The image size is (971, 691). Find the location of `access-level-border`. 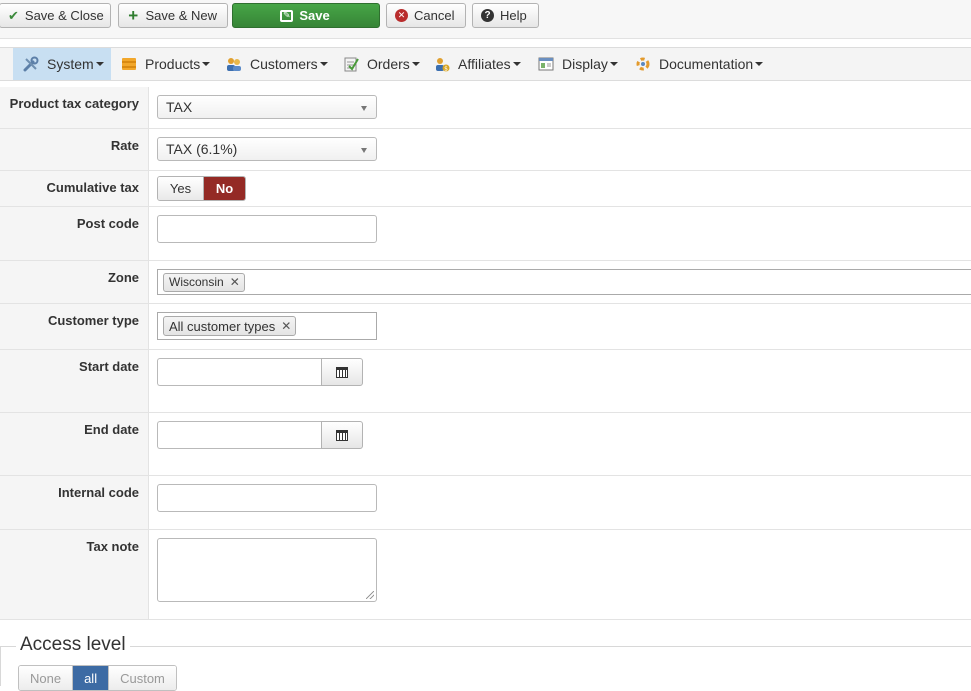

access-level-border is located at coordinates (0, 666).